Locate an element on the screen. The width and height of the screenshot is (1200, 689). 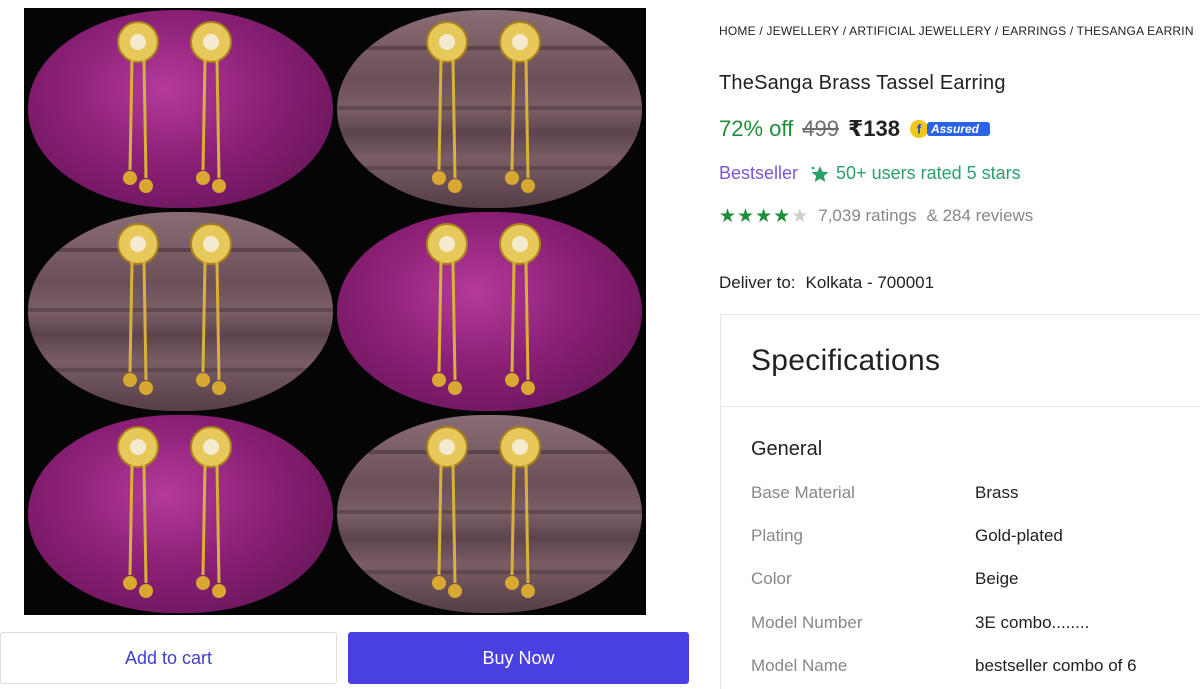
spec-key: Model Number is located at coordinates (807, 622).